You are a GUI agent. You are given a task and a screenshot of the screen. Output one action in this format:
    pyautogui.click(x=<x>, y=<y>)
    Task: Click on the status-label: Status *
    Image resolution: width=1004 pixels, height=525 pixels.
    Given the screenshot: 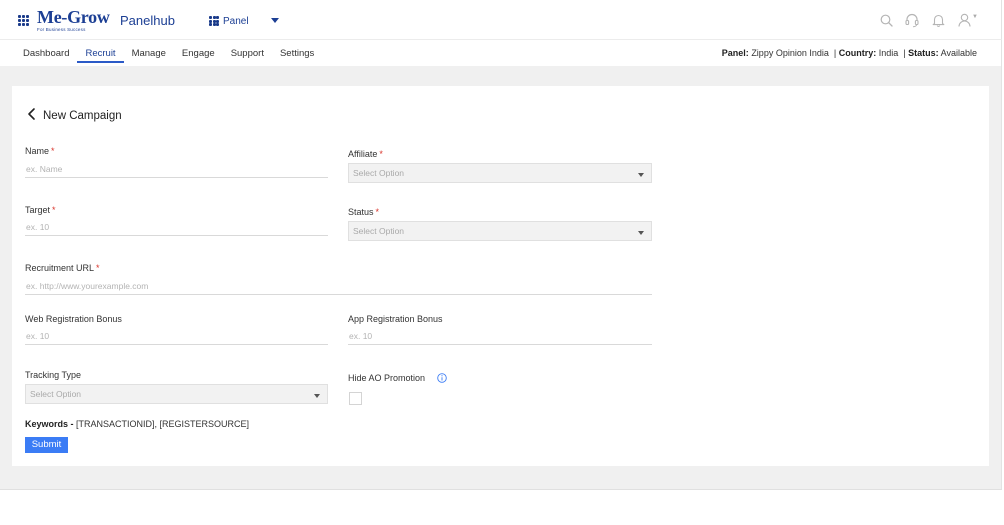 What is the action you would take?
    pyautogui.click(x=363, y=212)
    